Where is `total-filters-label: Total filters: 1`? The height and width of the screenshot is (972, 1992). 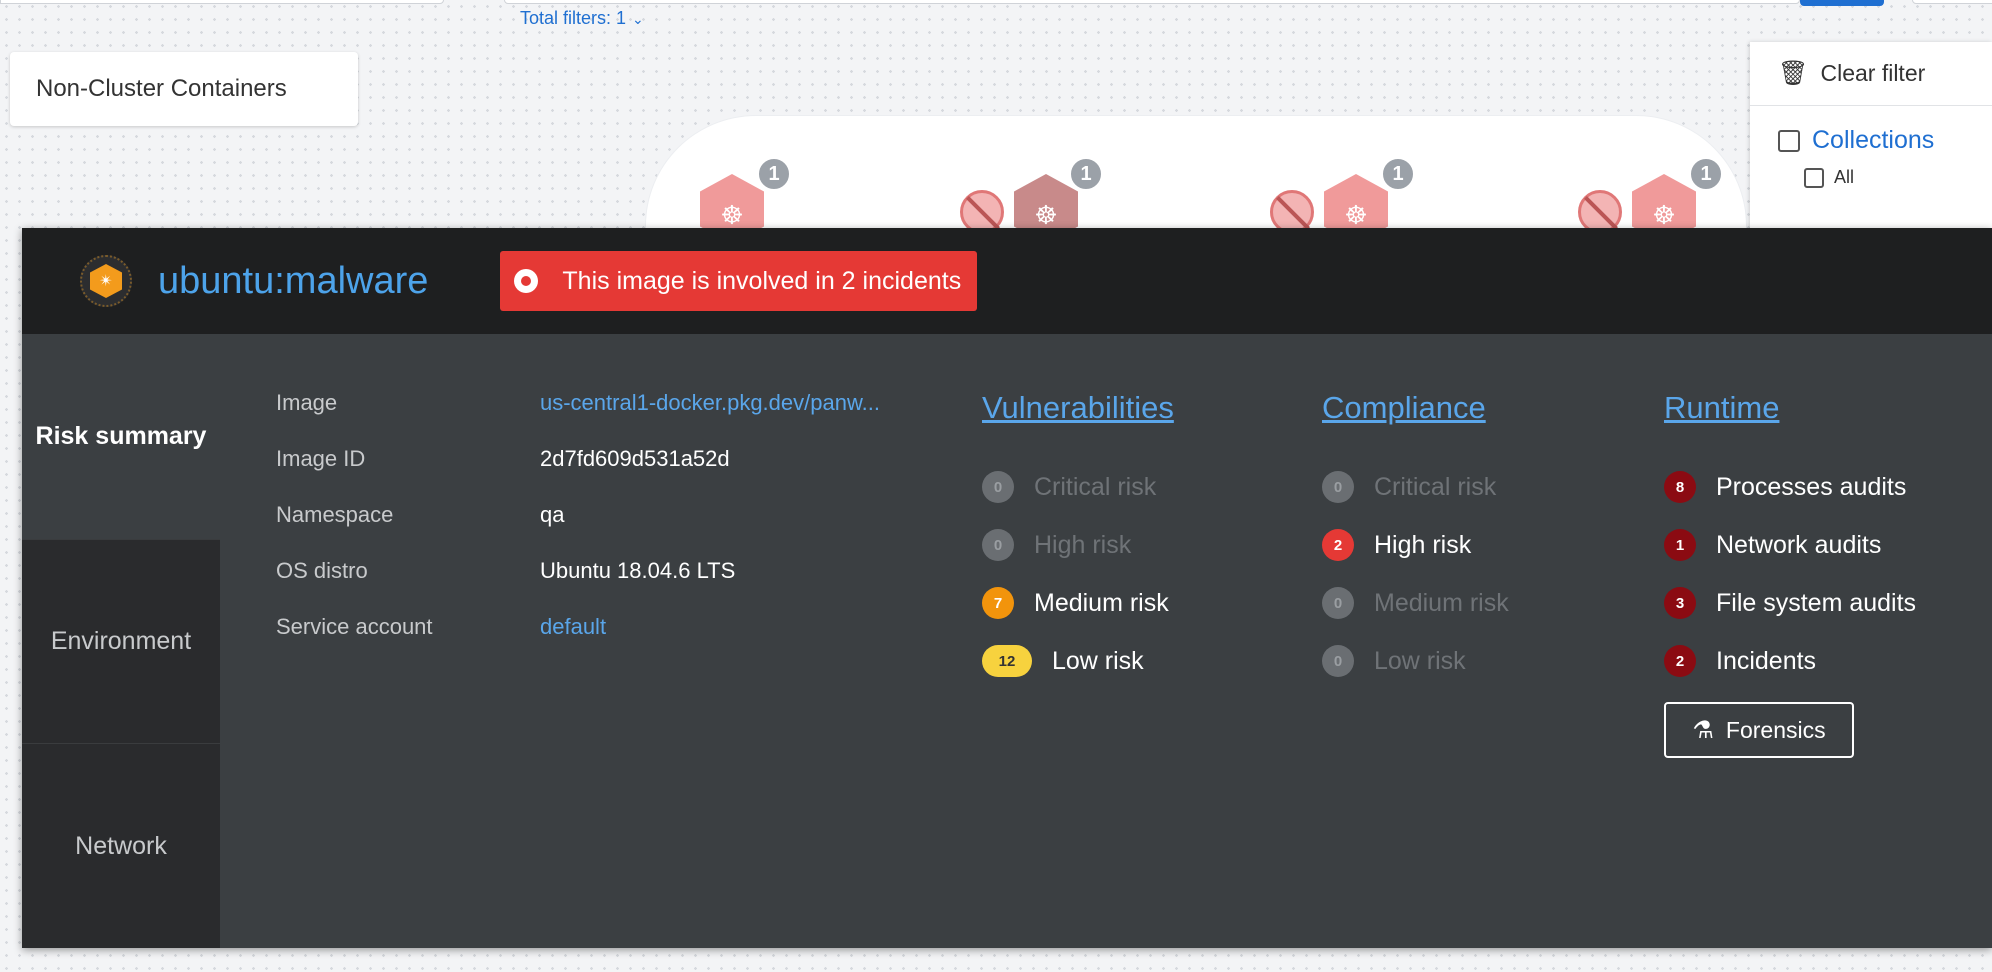
total-filters-label: Total filters: 1 is located at coordinates (573, 18).